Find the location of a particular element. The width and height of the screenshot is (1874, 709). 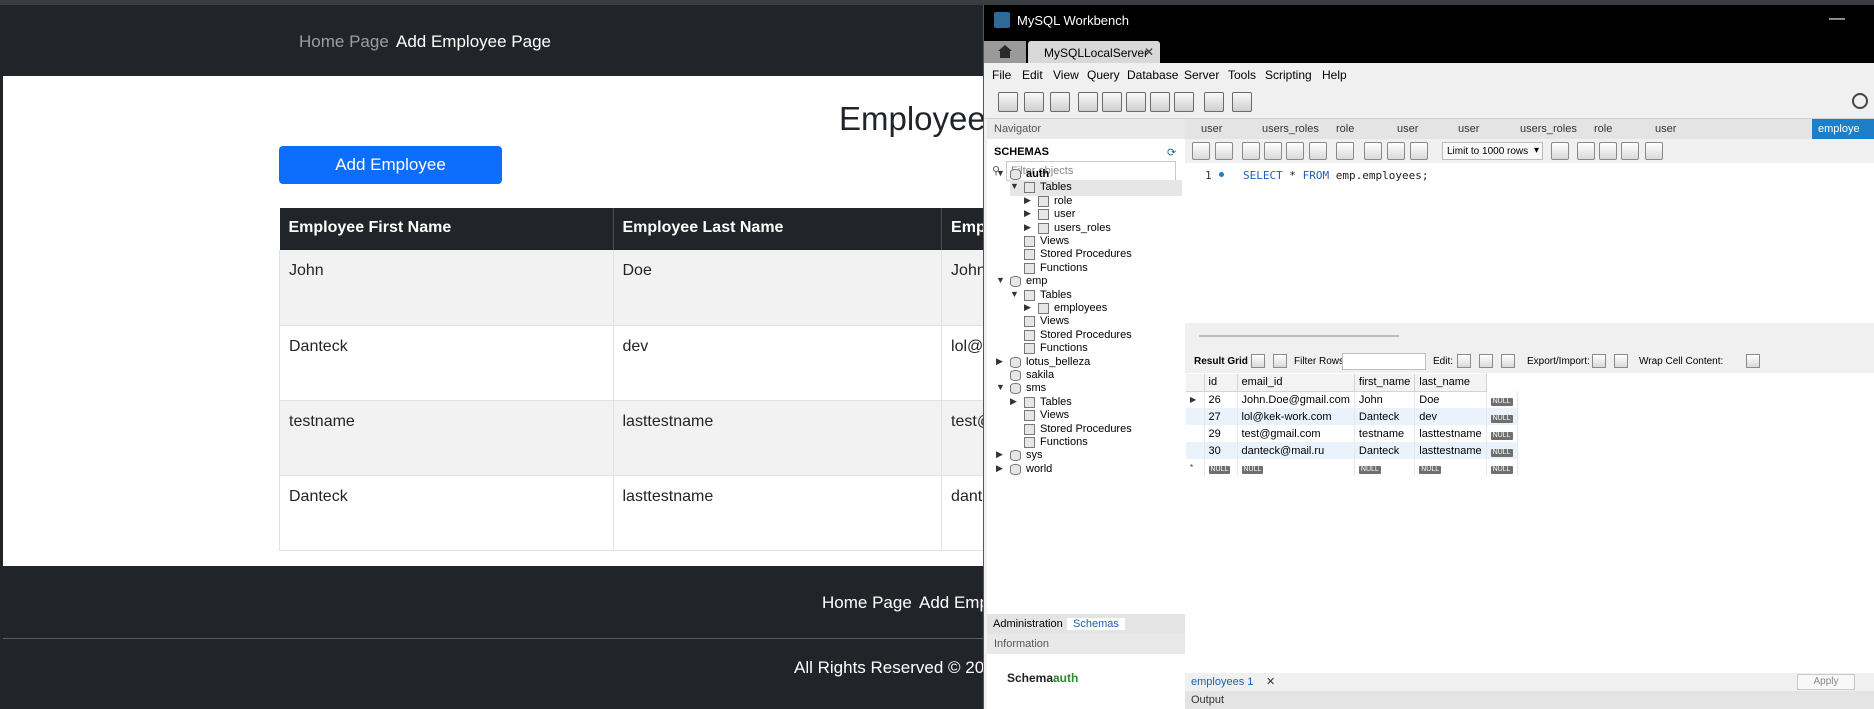

tree-item: ▶ world is located at coordinates (1089, 470).